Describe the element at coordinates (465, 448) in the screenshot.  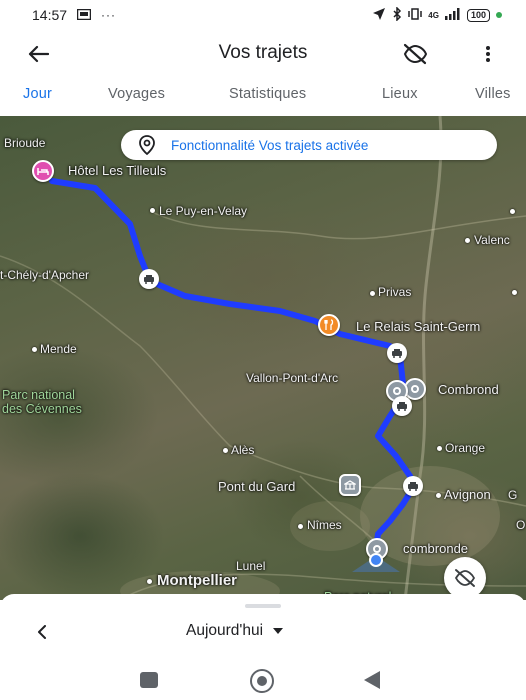
I see `place-orange: Orange` at that location.